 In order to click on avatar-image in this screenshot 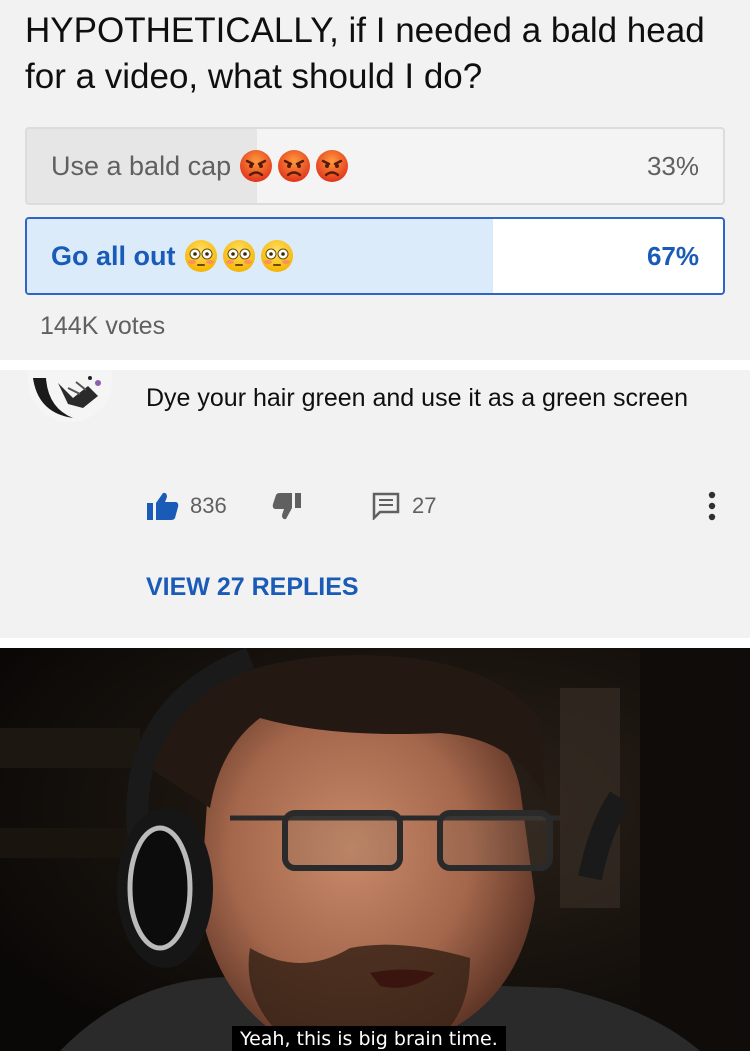, I will do `click(70, 396)`.